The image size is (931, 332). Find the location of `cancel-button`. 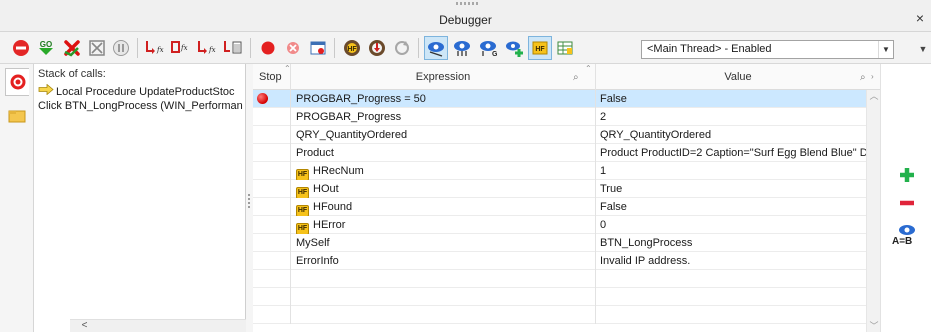

cancel-button is located at coordinates (72, 48).